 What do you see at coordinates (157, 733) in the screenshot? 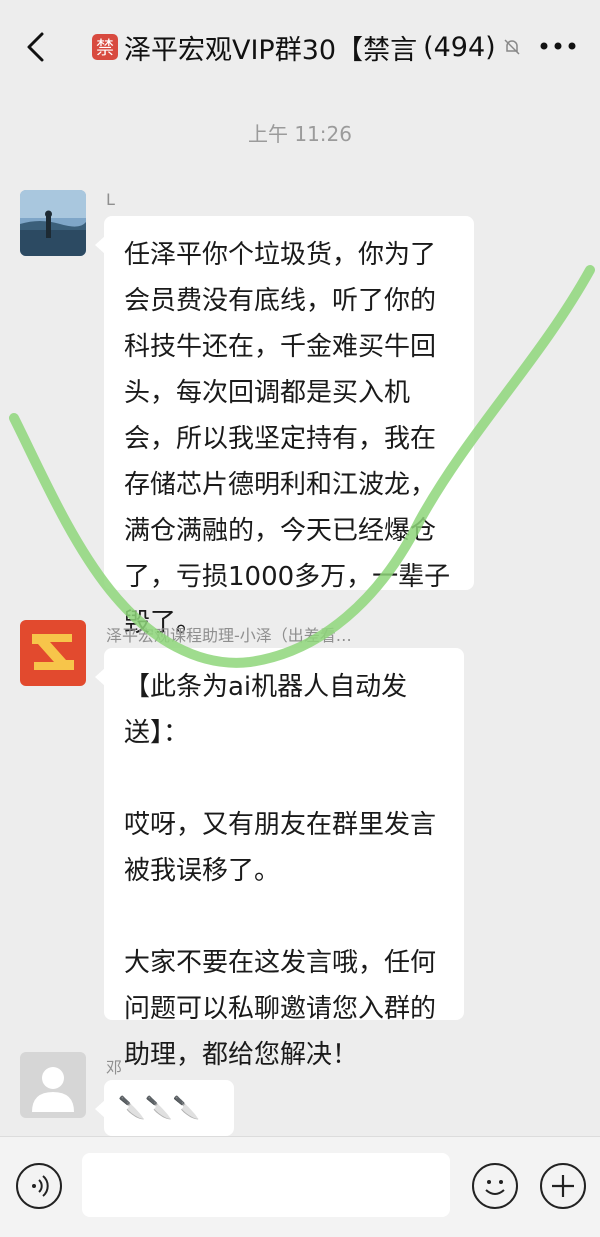
I see `message-text: 送】：` at bounding box center [157, 733].